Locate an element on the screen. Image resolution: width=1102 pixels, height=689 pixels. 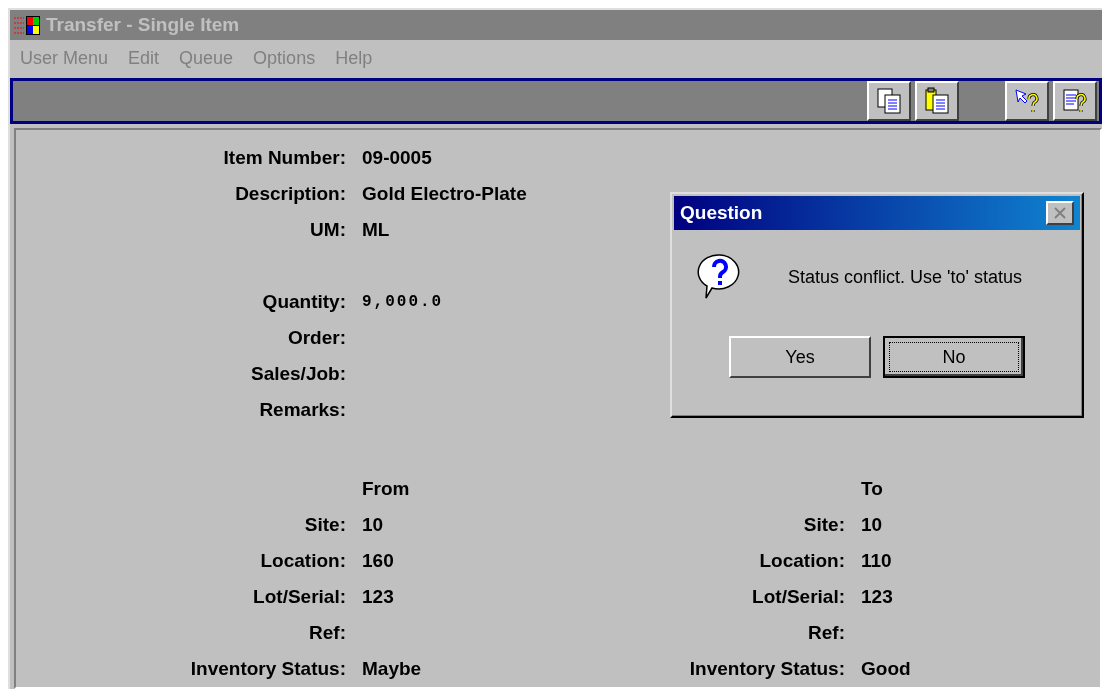
close-button is located at coordinates (1060, 213).